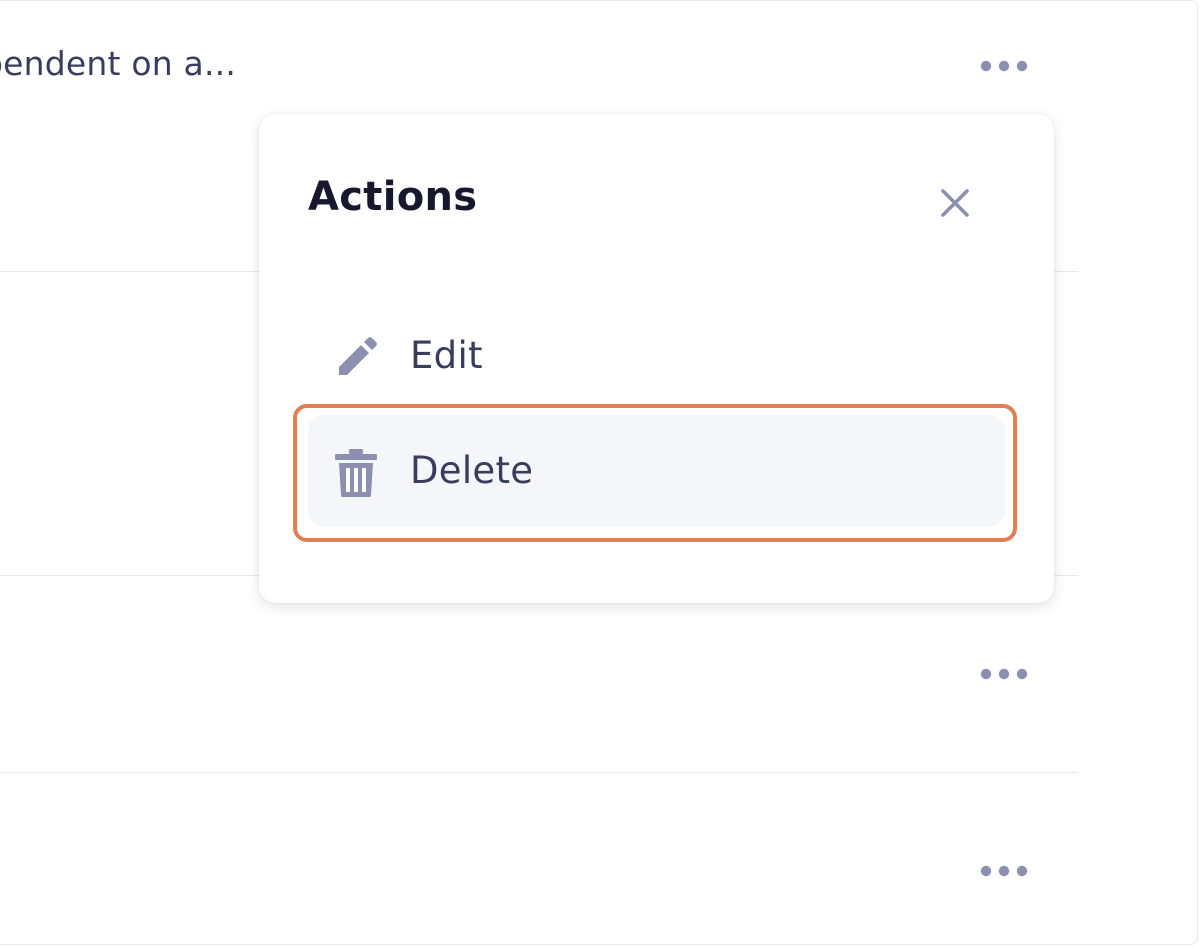 Image resolution: width=1200 pixels, height=947 pixels. What do you see at coordinates (356, 358) in the screenshot?
I see `pencil-icon` at bounding box center [356, 358].